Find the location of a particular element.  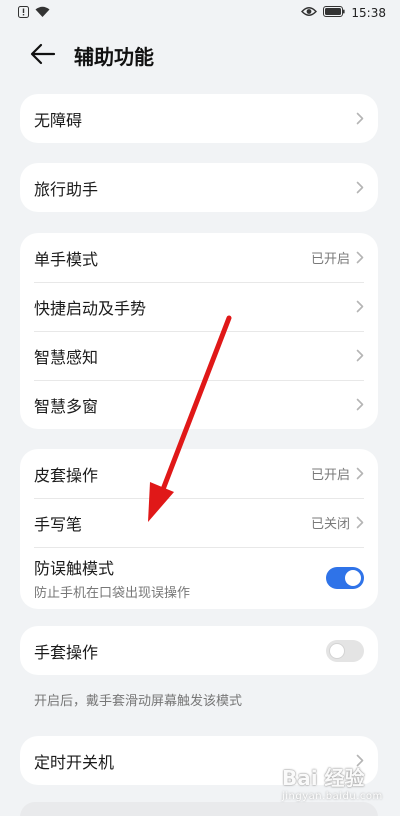

card-accessibility: 无障碍 is located at coordinates (199, 118).